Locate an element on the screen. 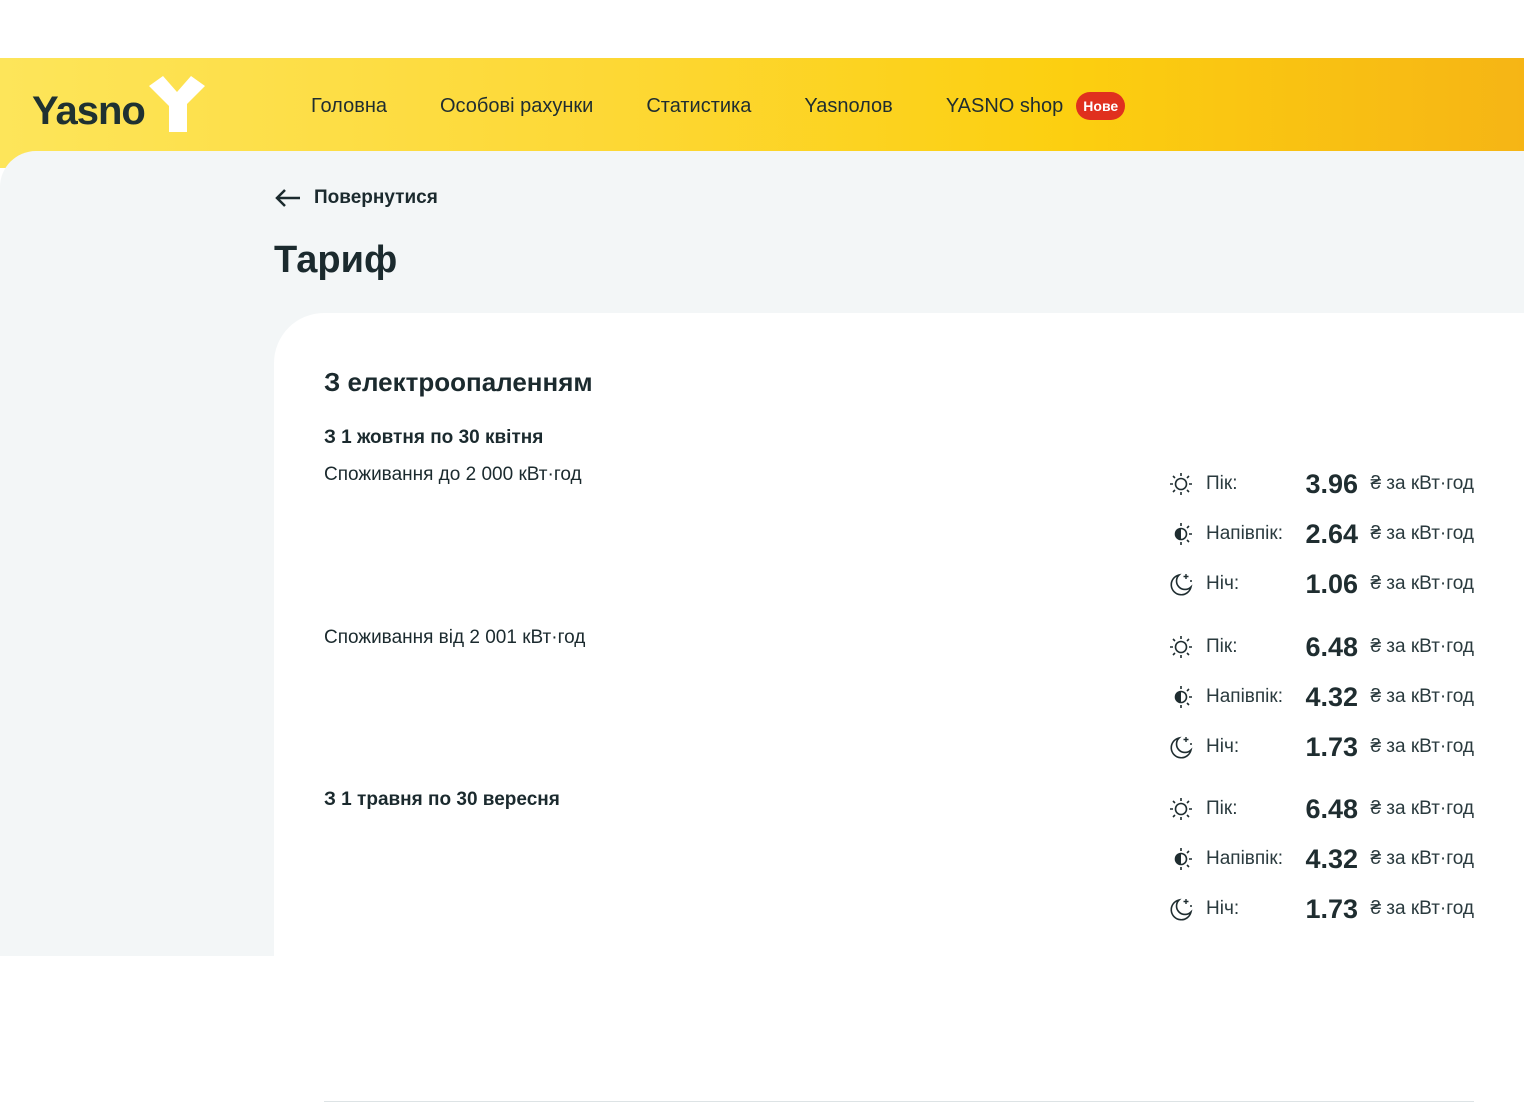 This screenshot has height=1102, width=1524. nav-accounts: Особові рахунки is located at coordinates (516, 106).